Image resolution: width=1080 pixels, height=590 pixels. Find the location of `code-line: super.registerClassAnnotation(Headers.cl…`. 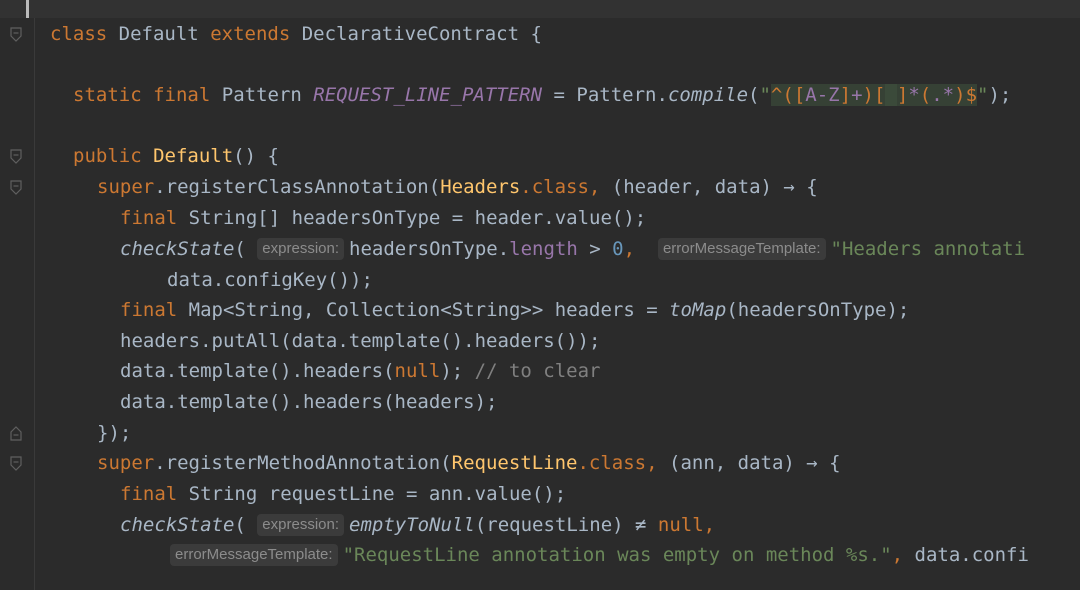

code-line: super.registerClassAnnotation(Headers.cl… is located at coordinates (457, 187).